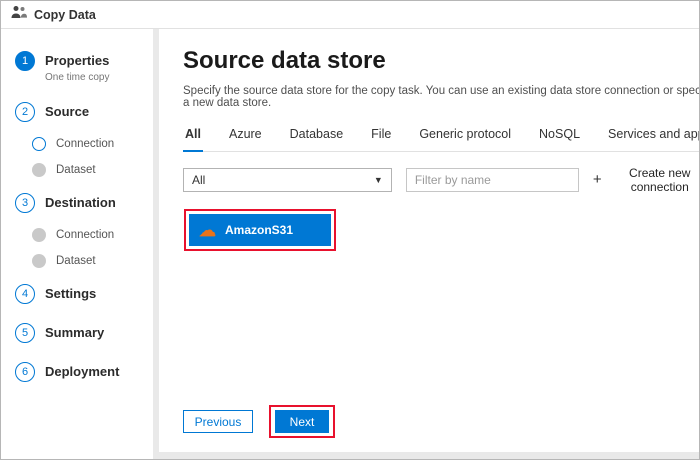 Image resolution: width=700 pixels, height=460 pixels. I want to click on annotation-box-connection: ☁ AmazonS31, so click(260, 230).